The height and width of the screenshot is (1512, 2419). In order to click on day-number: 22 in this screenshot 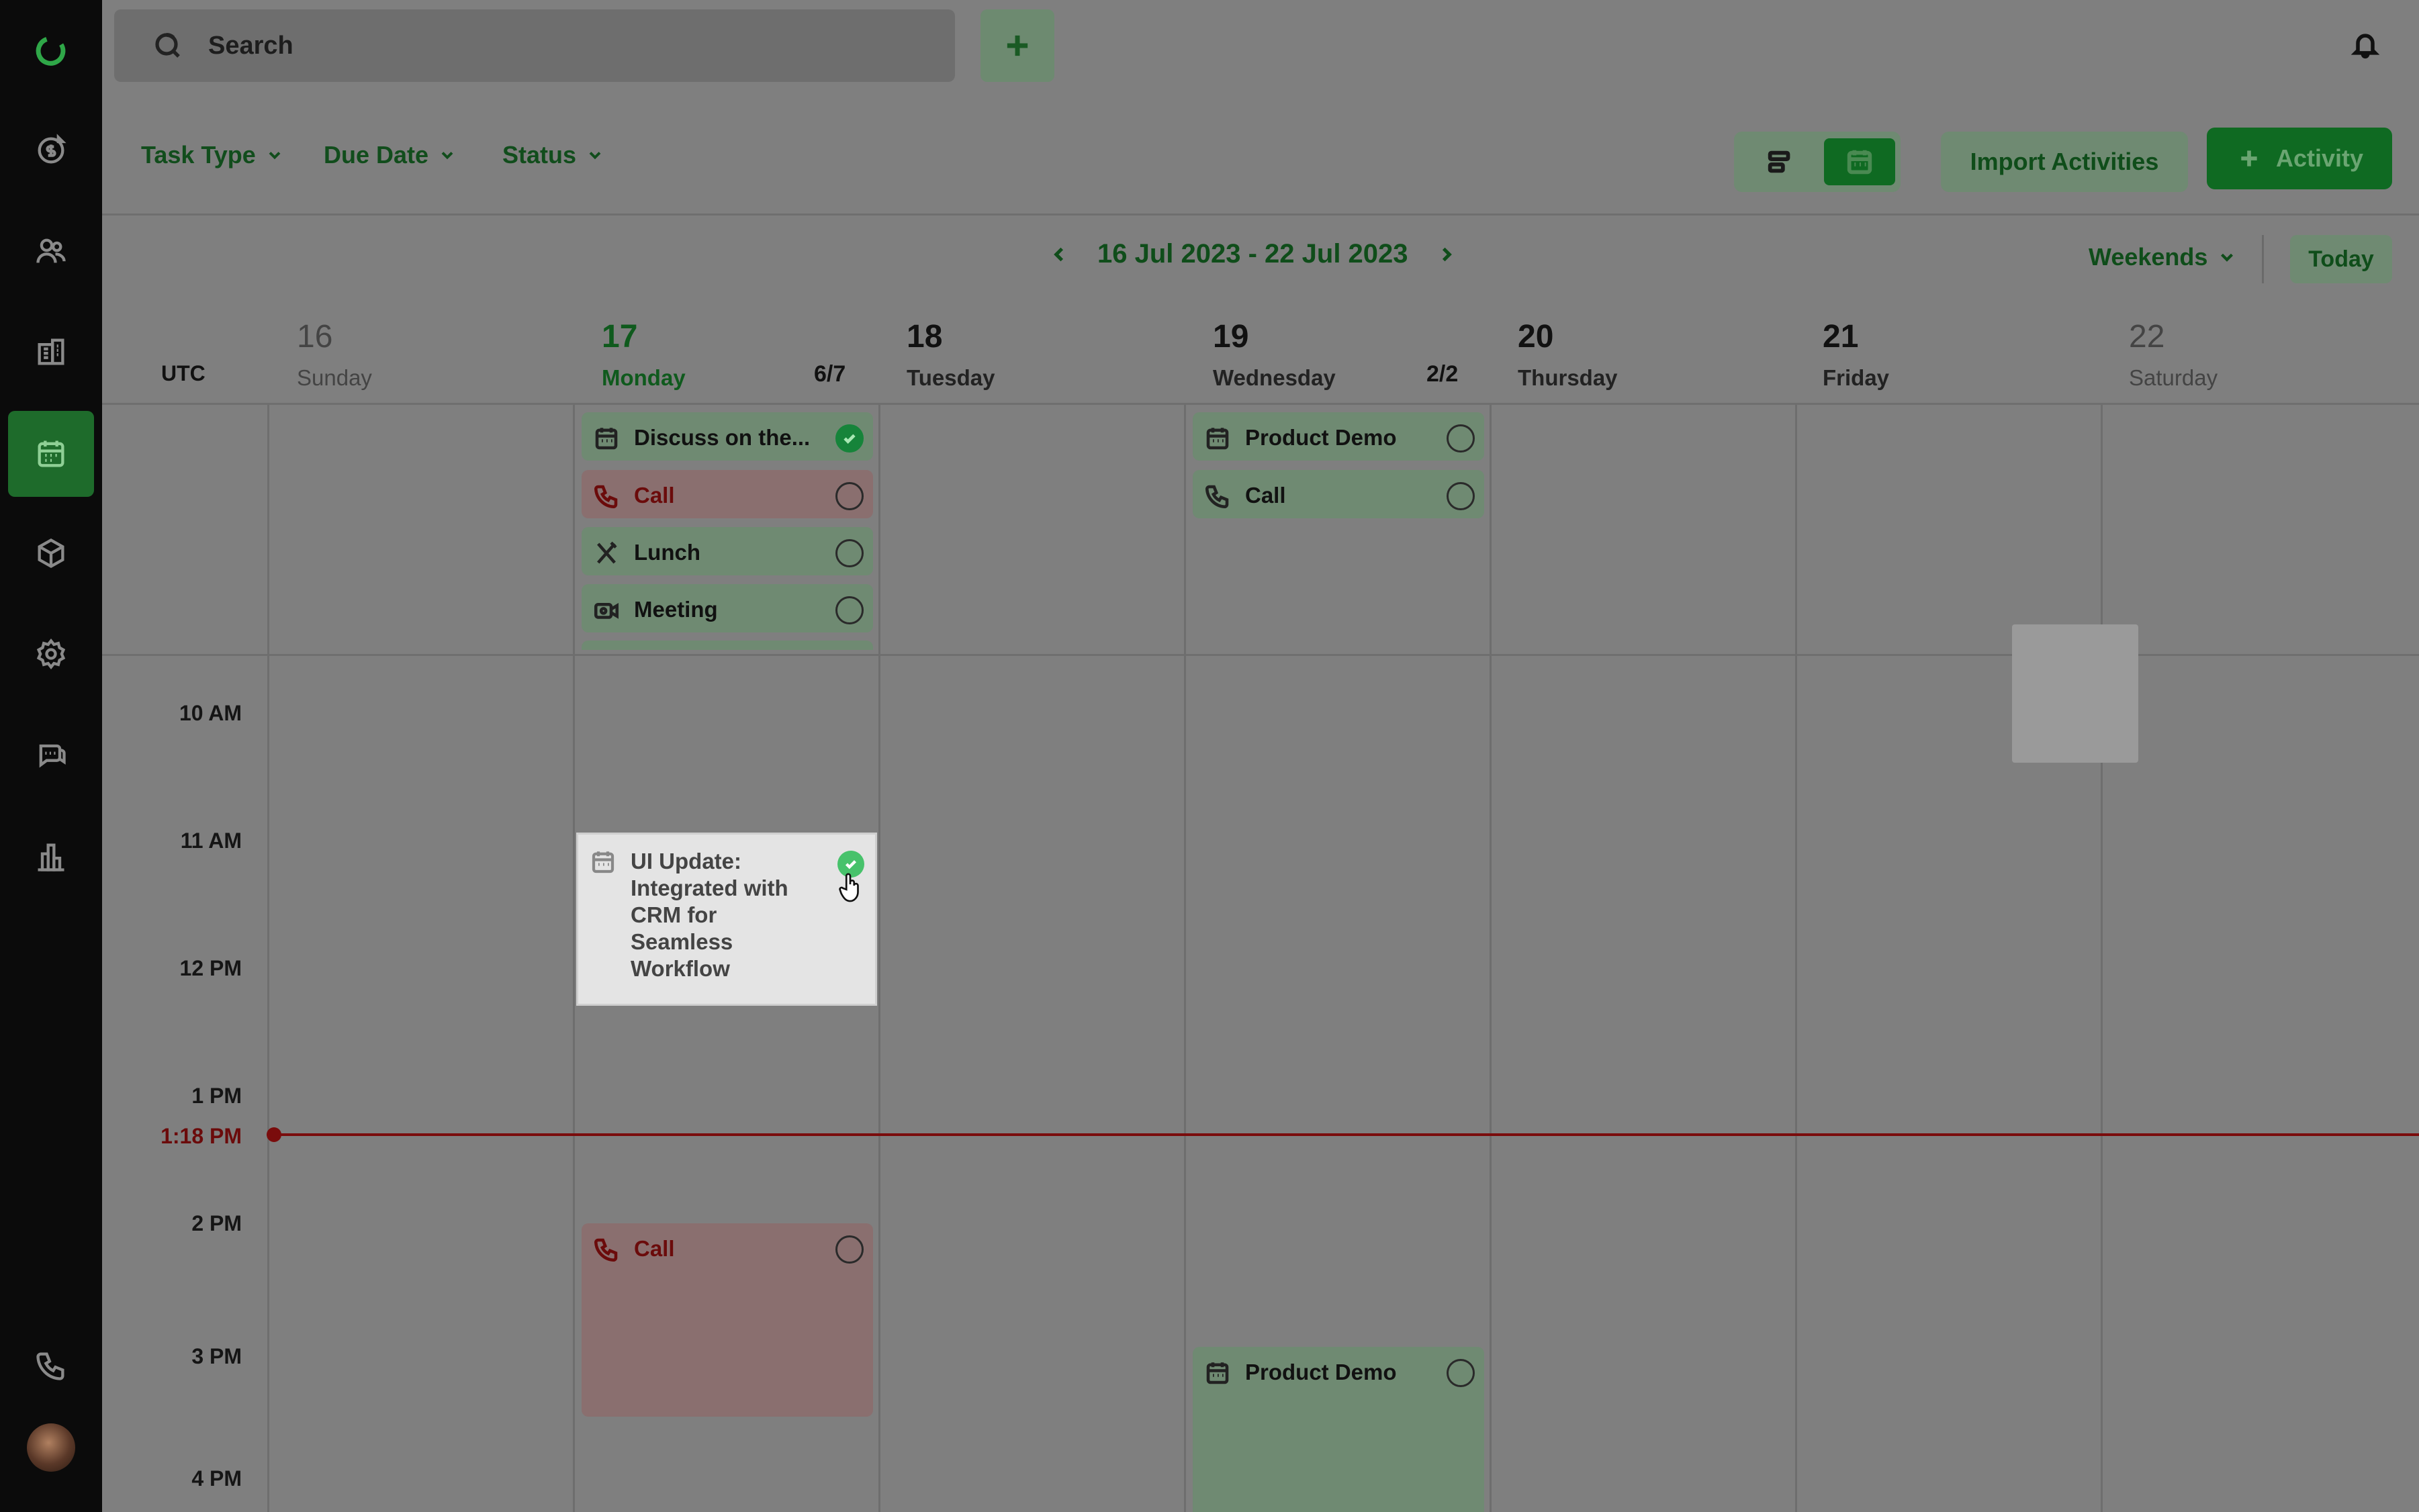, I will do `click(2146, 336)`.